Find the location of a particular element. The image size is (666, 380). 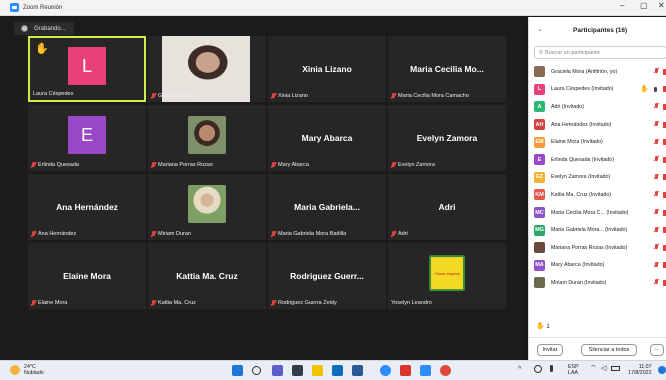

file-explorer-icon is located at coordinates (317, 370).